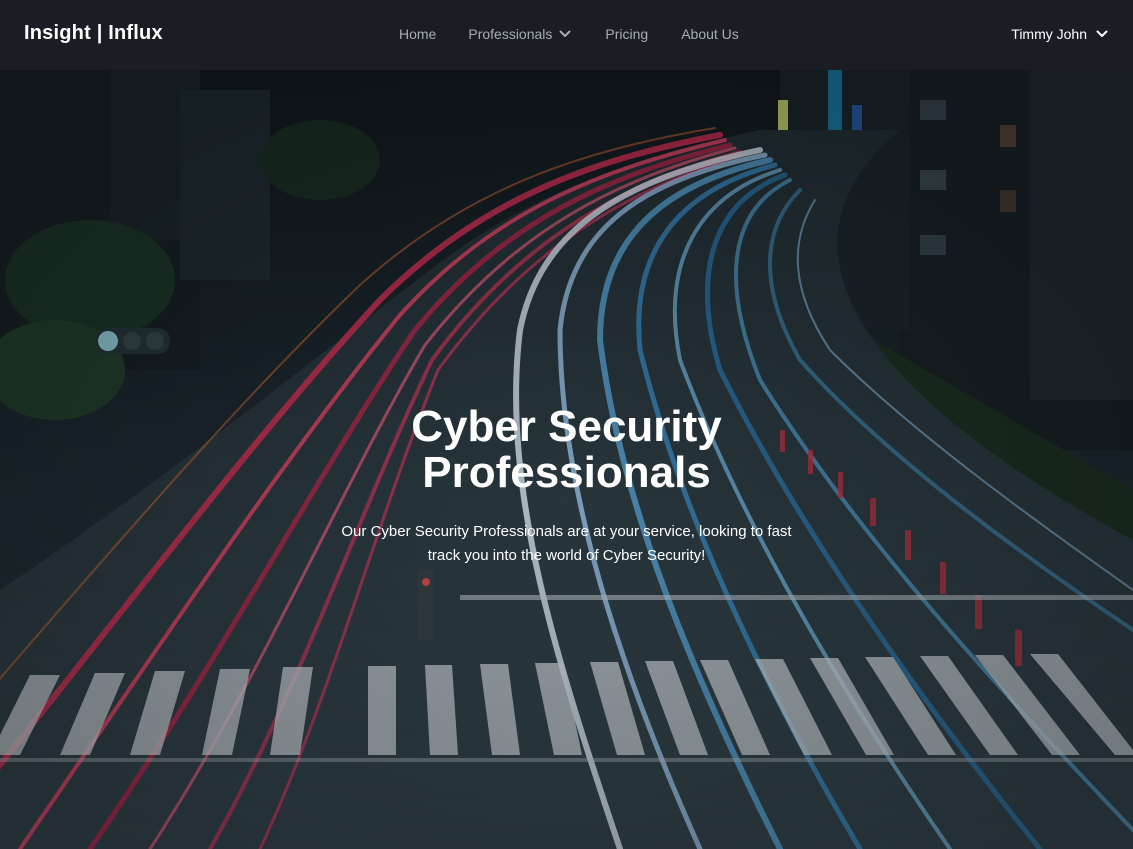 This screenshot has height=849, width=1133. I want to click on nav-links: Home Professionals Pricing About Us, so click(569, 34).